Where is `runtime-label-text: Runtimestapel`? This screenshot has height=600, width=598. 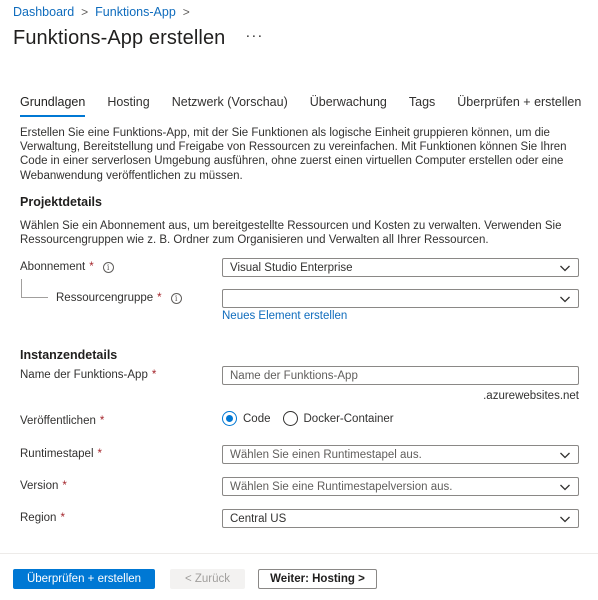 runtime-label-text: Runtimestapel is located at coordinates (57, 454).